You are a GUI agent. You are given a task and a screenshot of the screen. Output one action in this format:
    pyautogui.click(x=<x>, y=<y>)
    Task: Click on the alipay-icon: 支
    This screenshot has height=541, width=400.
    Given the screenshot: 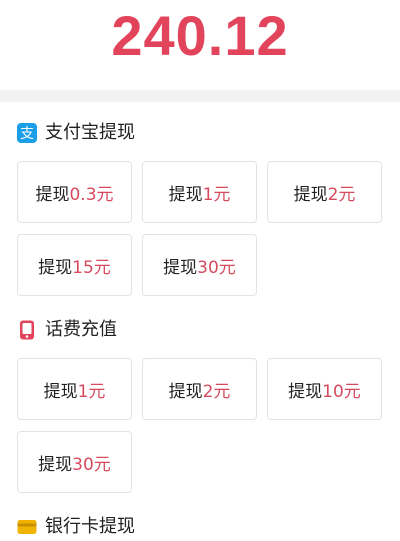 What is the action you would take?
    pyautogui.click(x=27, y=133)
    